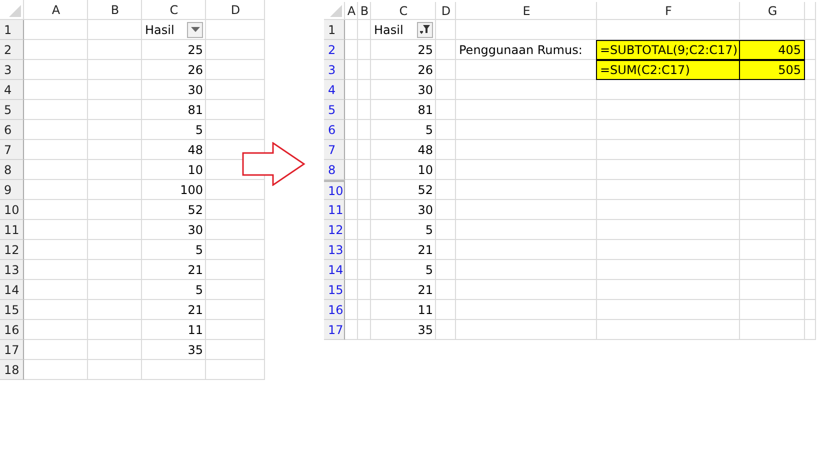 The image size is (819, 460). I want to click on column-header: F, so click(668, 11).